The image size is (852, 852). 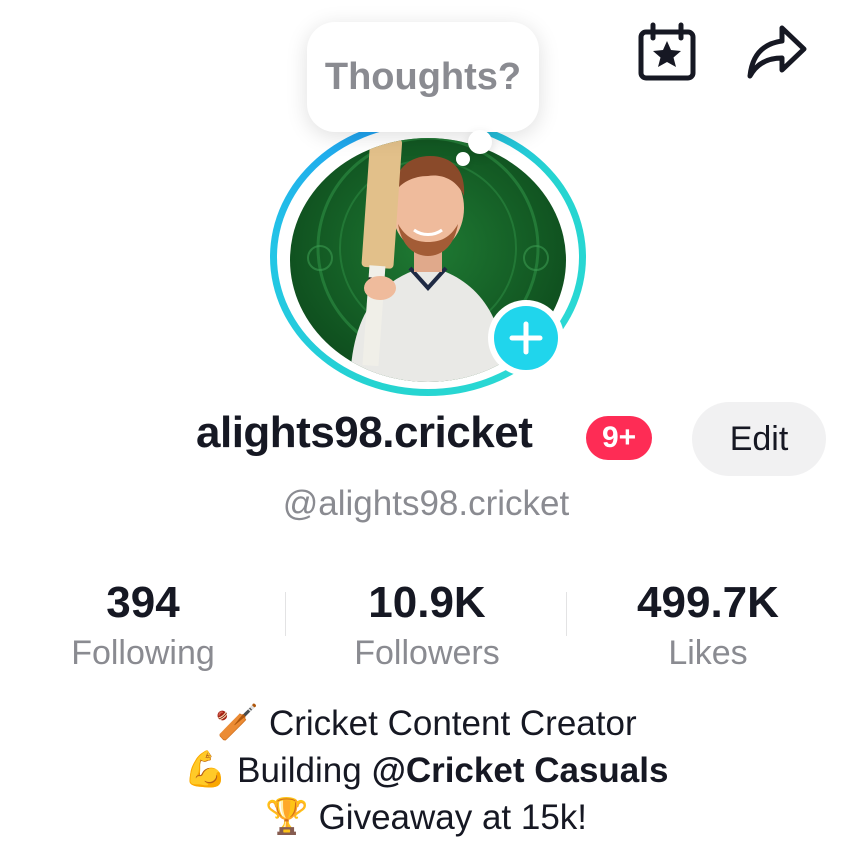 What do you see at coordinates (426, 503) in the screenshot?
I see `profile-handle: @alights98.cricket` at bounding box center [426, 503].